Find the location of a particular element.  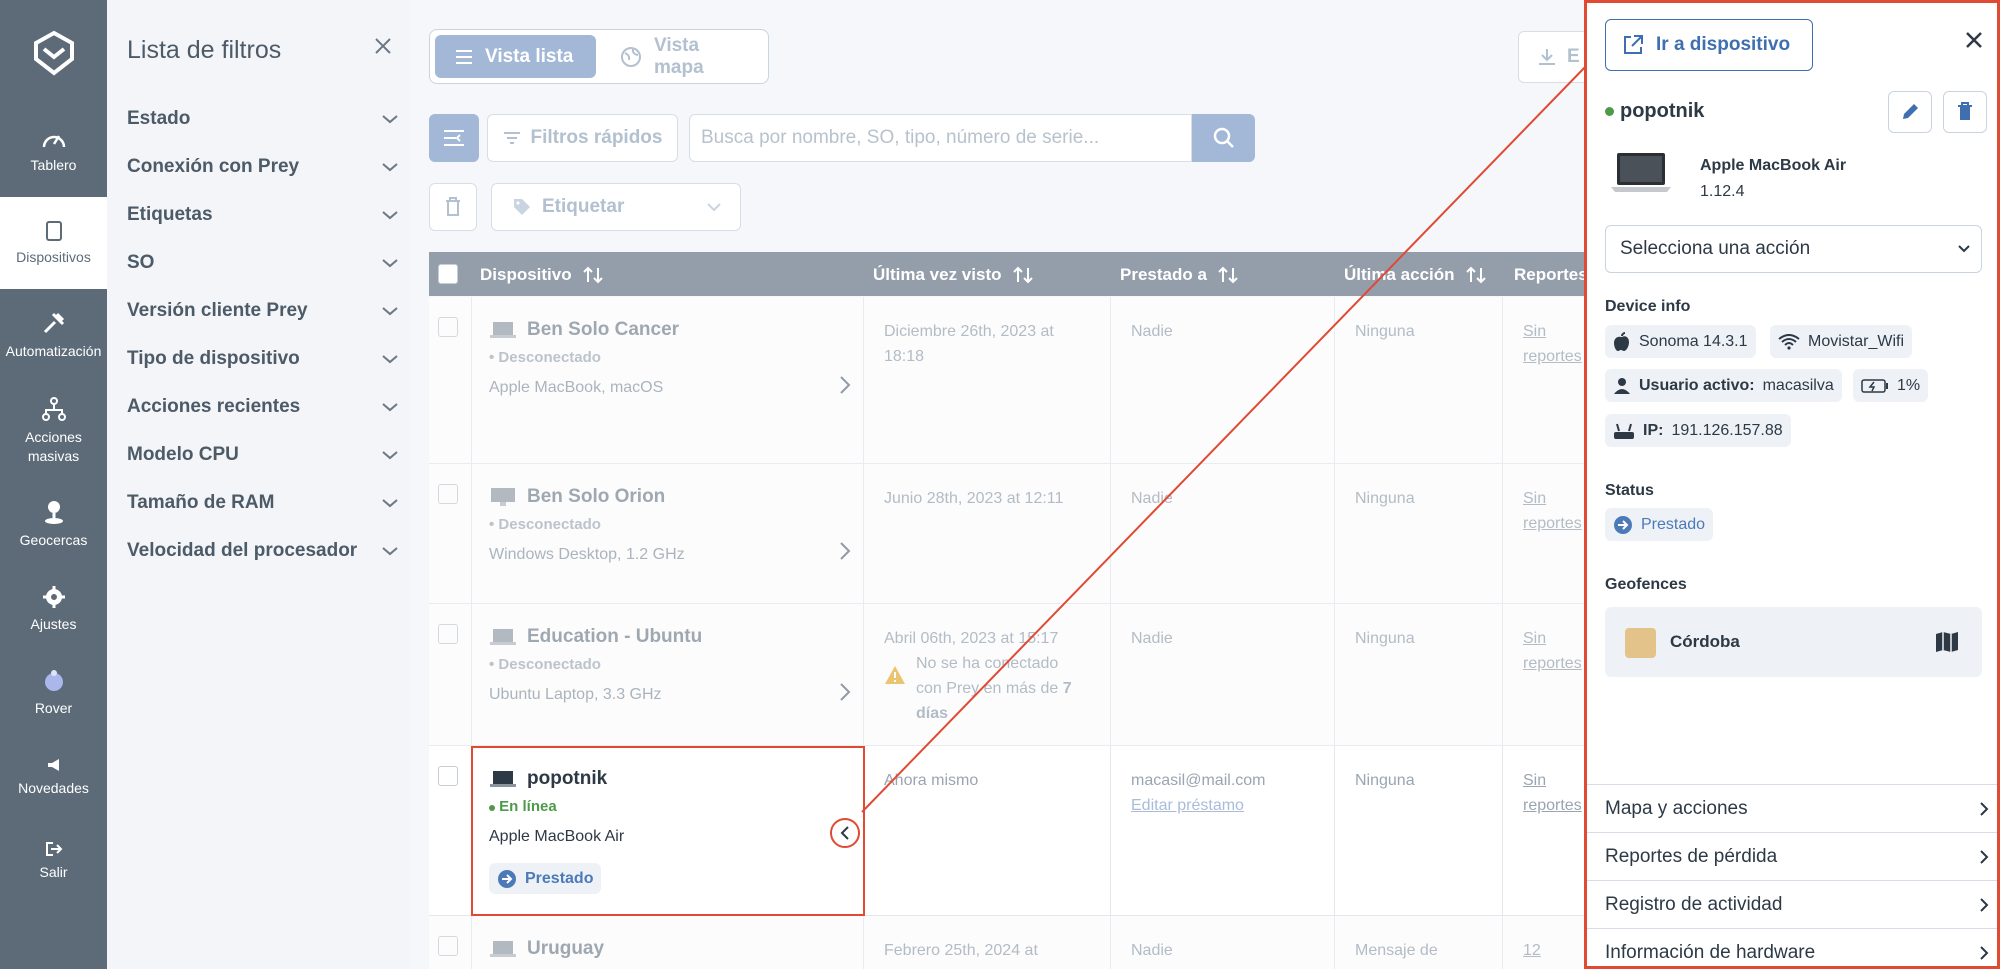

device-name: Uruguay is located at coordinates (565, 948).